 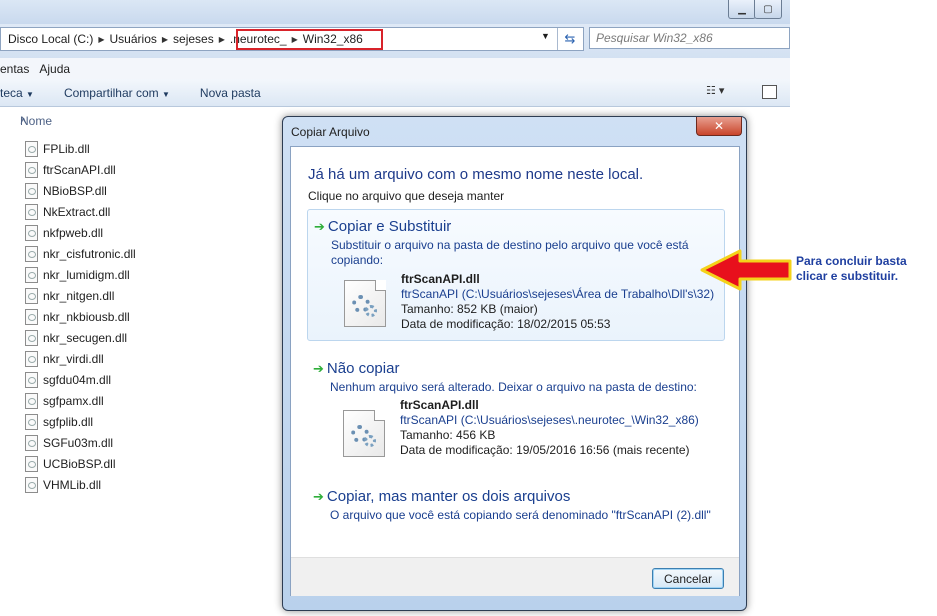 I want to click on file-modified: Data de modificação: 18/02/2015 05:53, so click(x=506, y=324).